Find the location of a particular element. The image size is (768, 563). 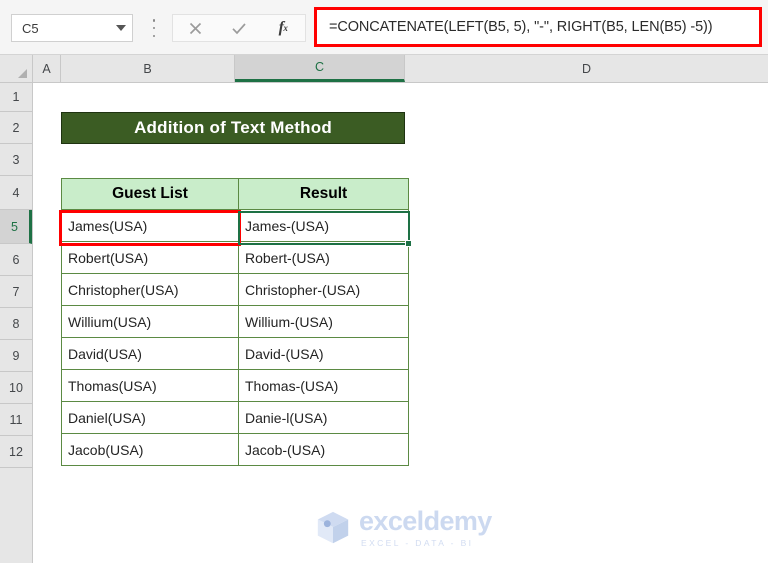

cell-b5: James(USA) is located at coordinates (150, 226).